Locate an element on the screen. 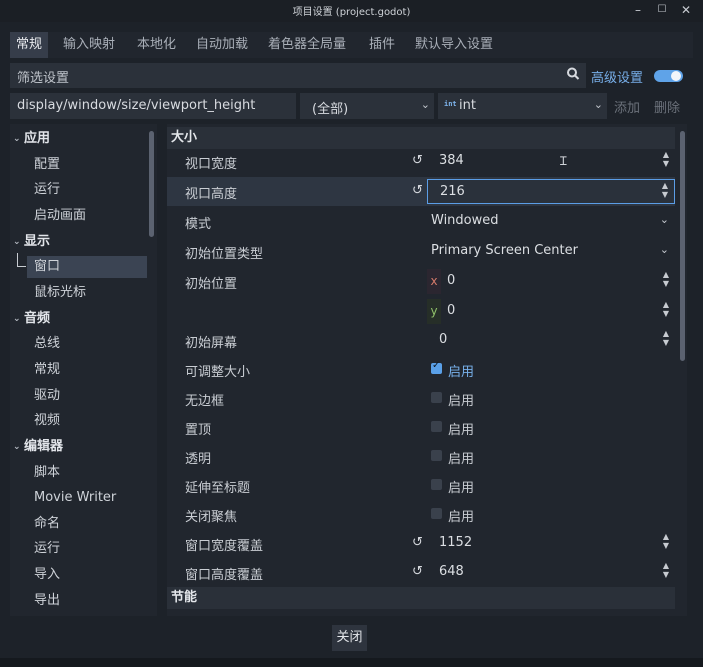  setting-row-mode: 模式 Windowed ⌄ is located at coordinates (421, 221).